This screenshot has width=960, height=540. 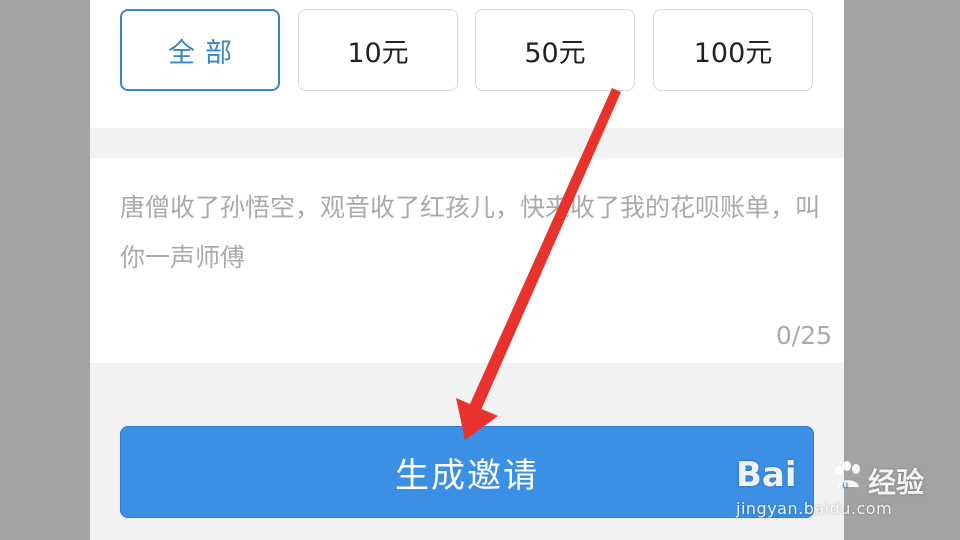 I want to click on watermark-logo-right: u, so click(x=845, y=485).